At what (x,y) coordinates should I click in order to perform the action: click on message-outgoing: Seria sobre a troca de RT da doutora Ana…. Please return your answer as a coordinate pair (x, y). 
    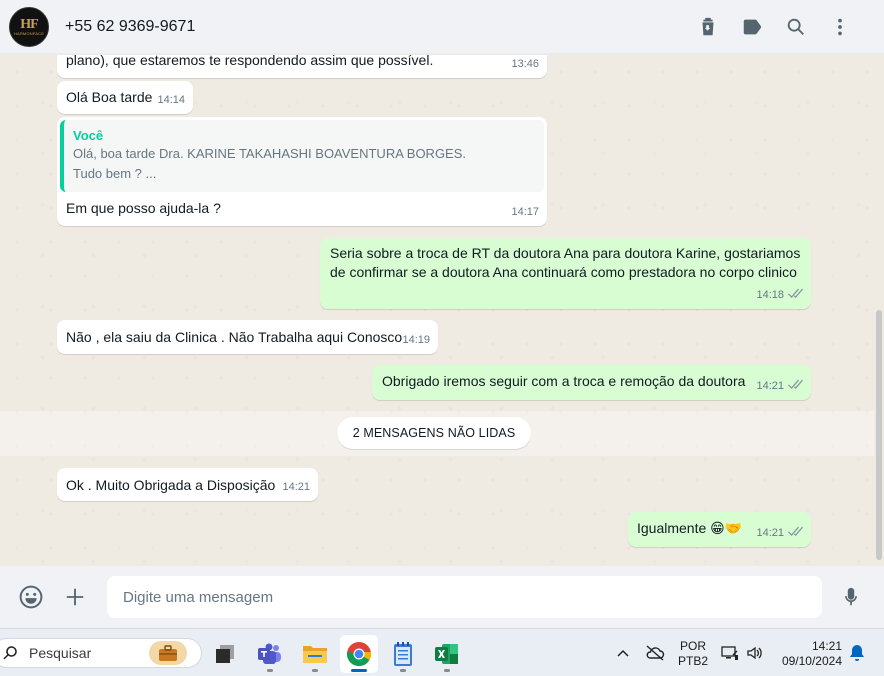
    Looking at the image, I should click on (565, 273).